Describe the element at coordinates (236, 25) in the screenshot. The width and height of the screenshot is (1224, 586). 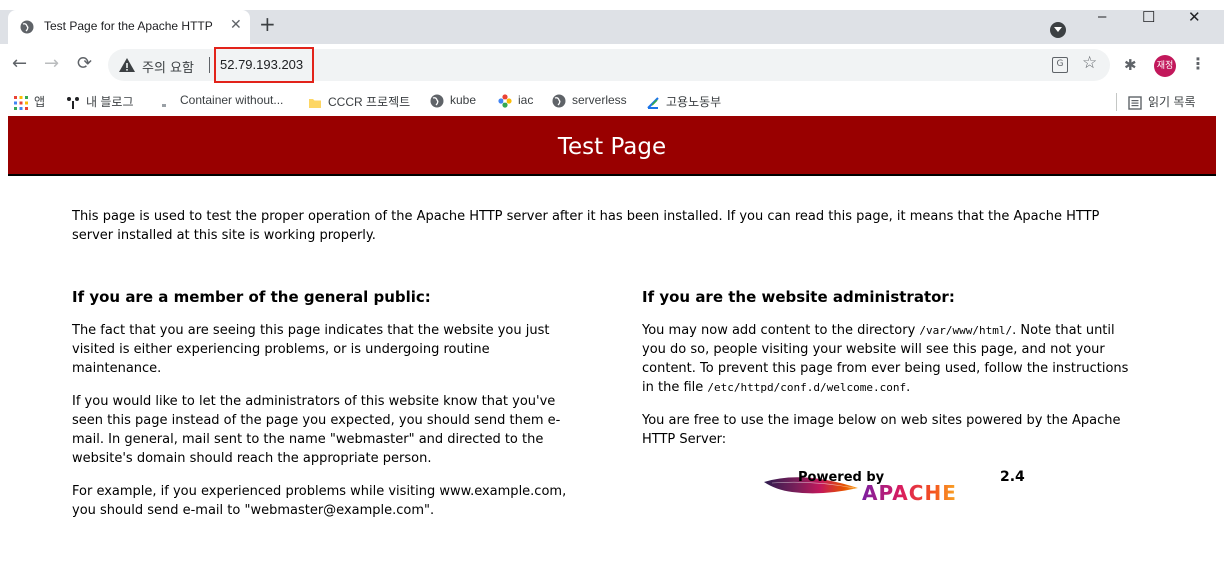
I see `tab-close-icon: ✕` at that location.